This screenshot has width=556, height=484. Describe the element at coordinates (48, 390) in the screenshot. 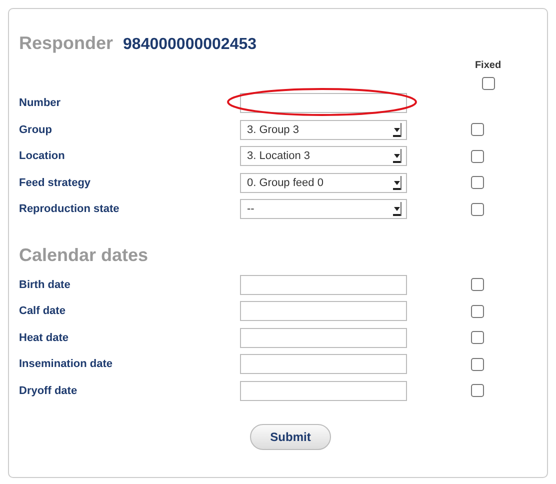

I see `field-label: Dryoff date` at that location.